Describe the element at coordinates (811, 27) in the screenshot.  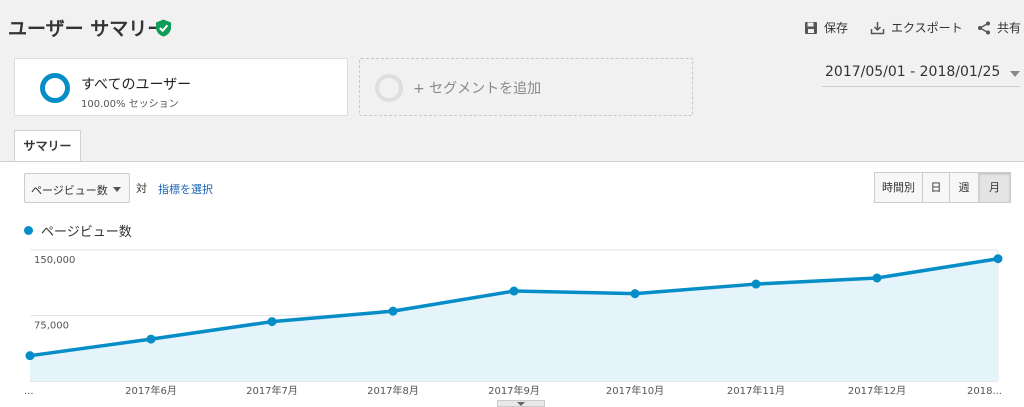
I see `save-icon` at that location.